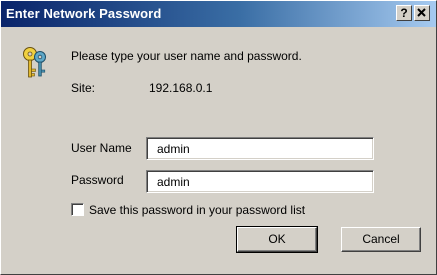  Describe the element at coordinates (277, 239) in the screenshot. I see `ok-button: OK` at that location.